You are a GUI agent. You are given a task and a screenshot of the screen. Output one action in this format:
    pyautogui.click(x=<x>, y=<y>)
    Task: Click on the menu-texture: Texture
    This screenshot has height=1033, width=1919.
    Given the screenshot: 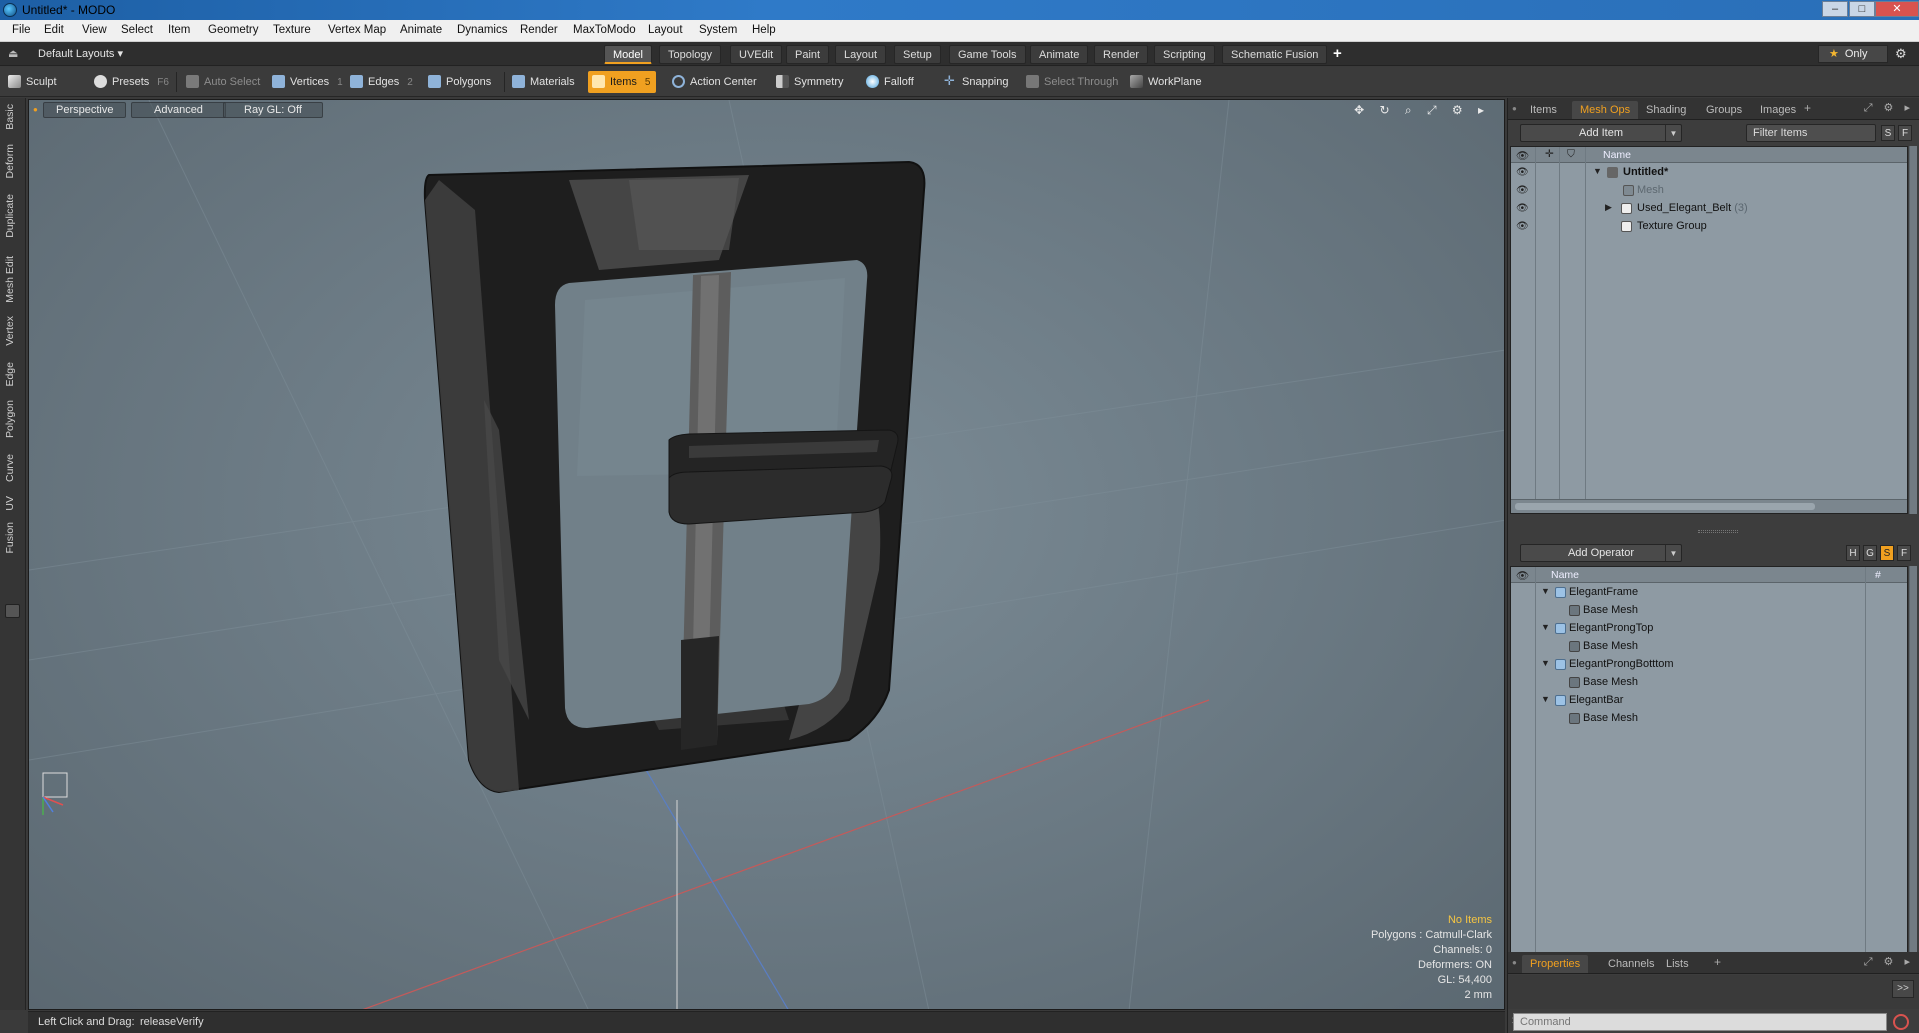 What is the action you would take?
    pyautogui.click(x=292, y=30)
    